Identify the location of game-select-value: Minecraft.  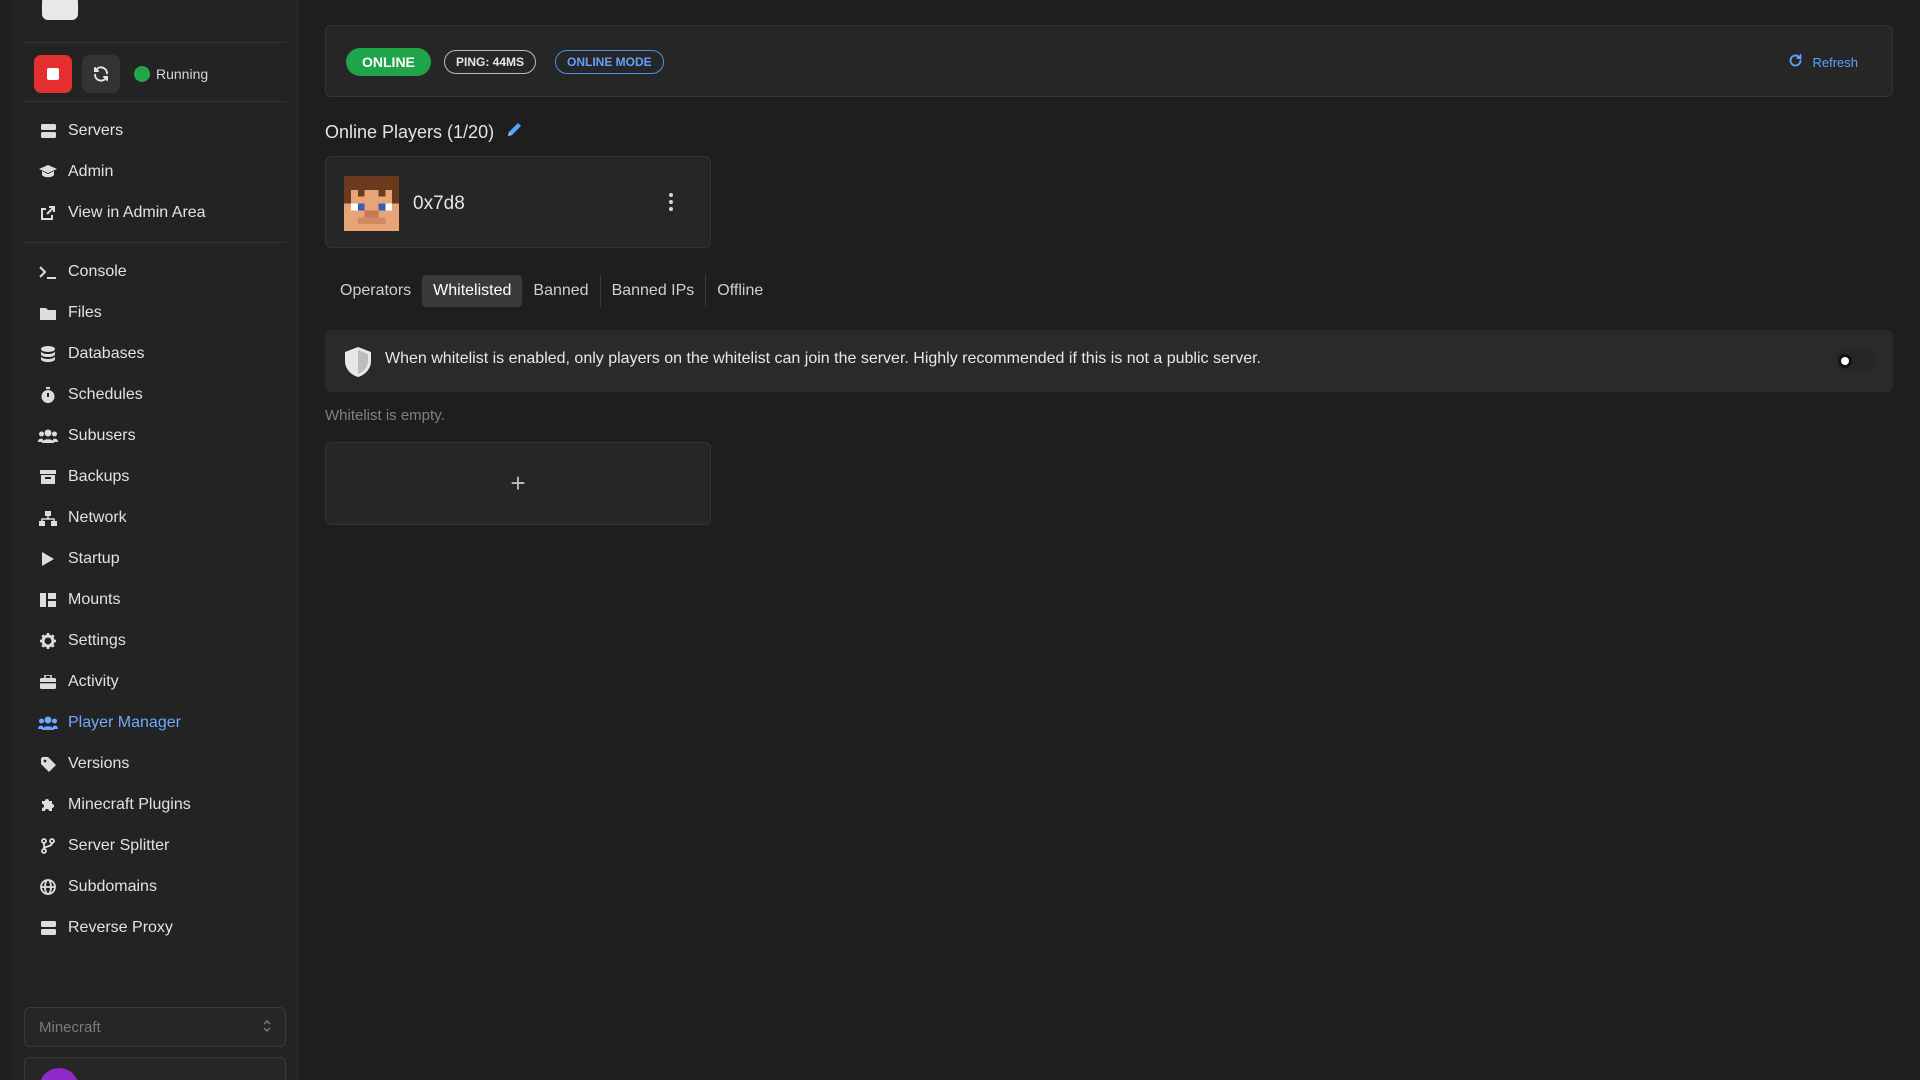
(70, 1027).